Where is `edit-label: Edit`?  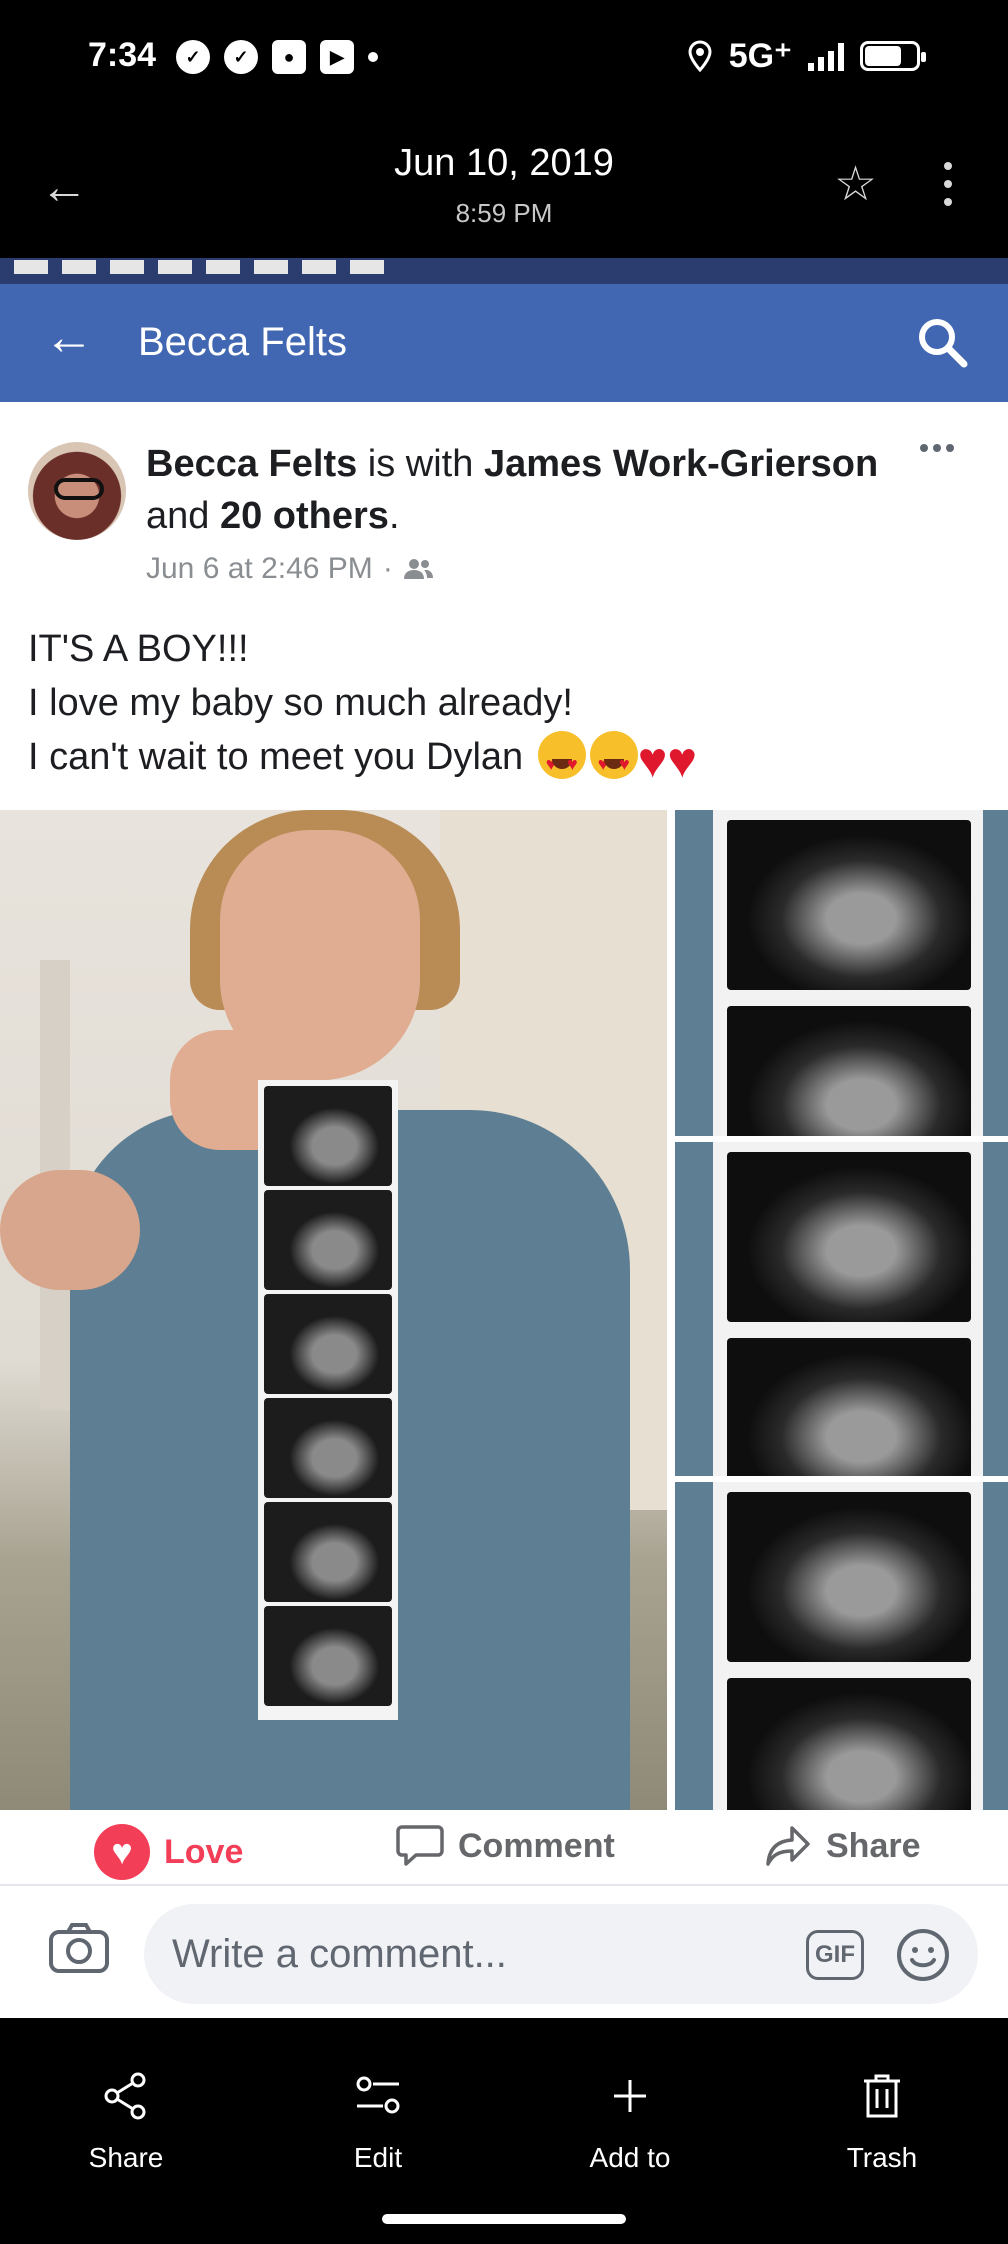 edit-label: Edit is located at coordinates (378, 2157).